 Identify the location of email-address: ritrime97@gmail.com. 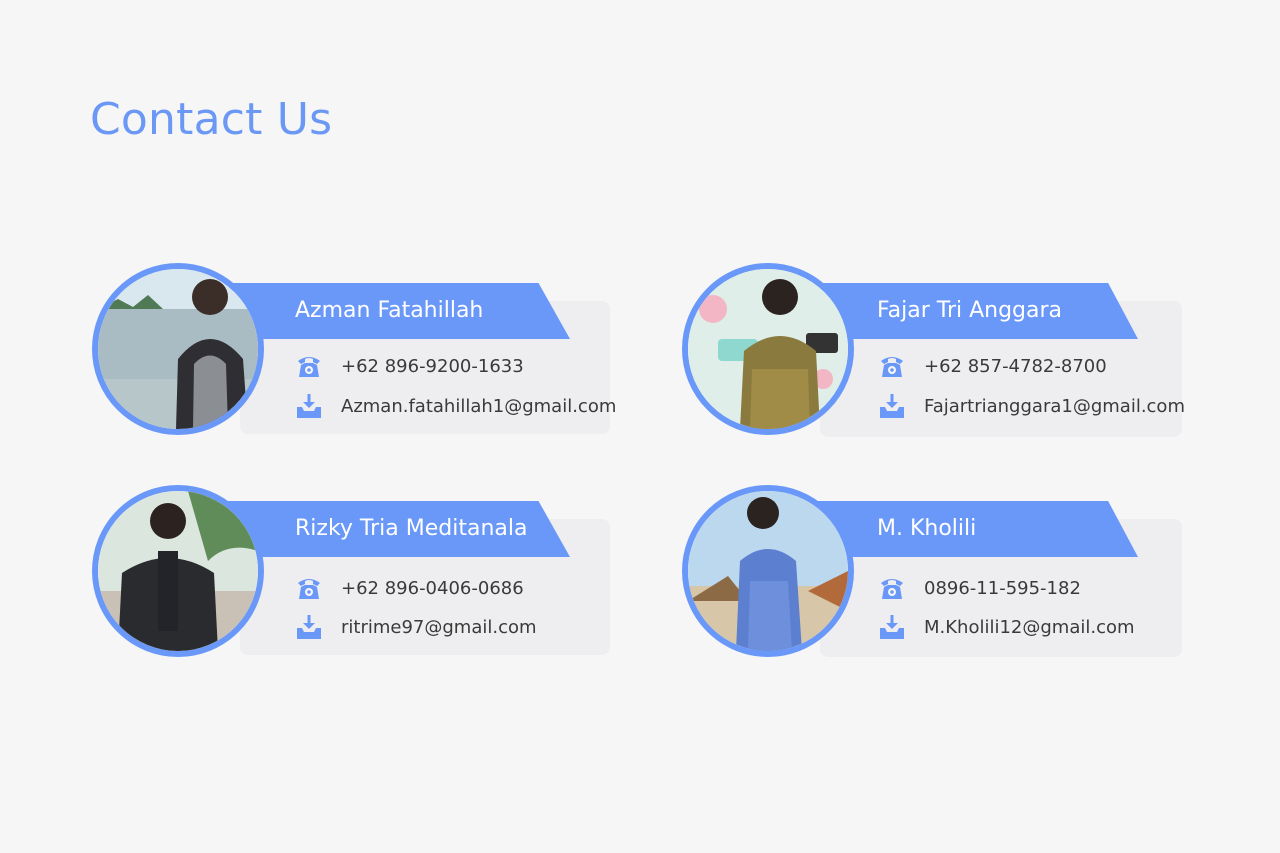
(439, 627).